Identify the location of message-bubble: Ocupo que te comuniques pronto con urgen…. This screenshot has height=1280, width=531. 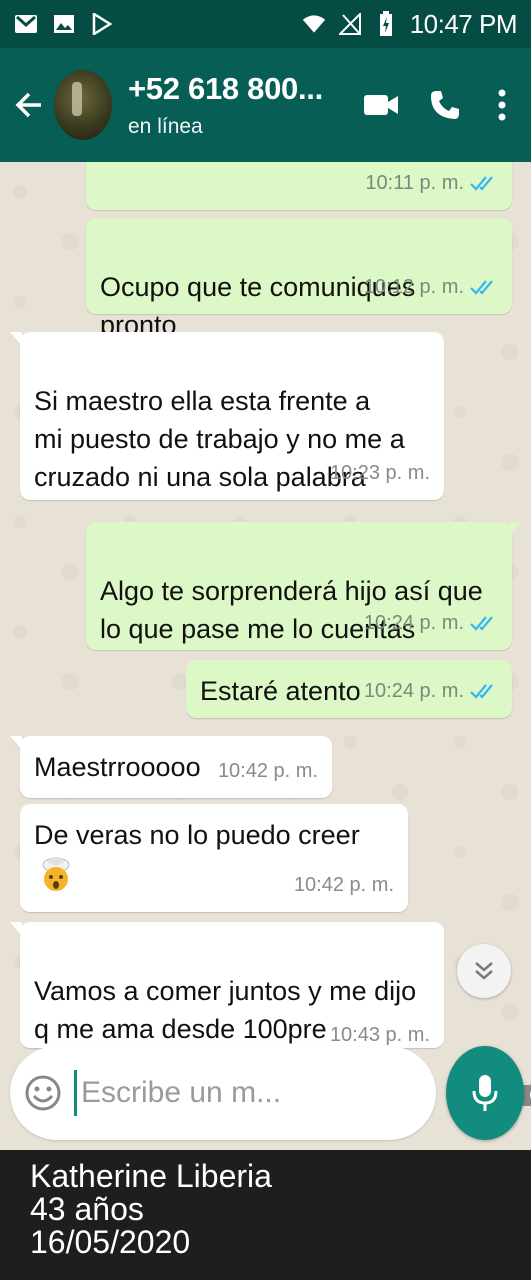
(299, 298).